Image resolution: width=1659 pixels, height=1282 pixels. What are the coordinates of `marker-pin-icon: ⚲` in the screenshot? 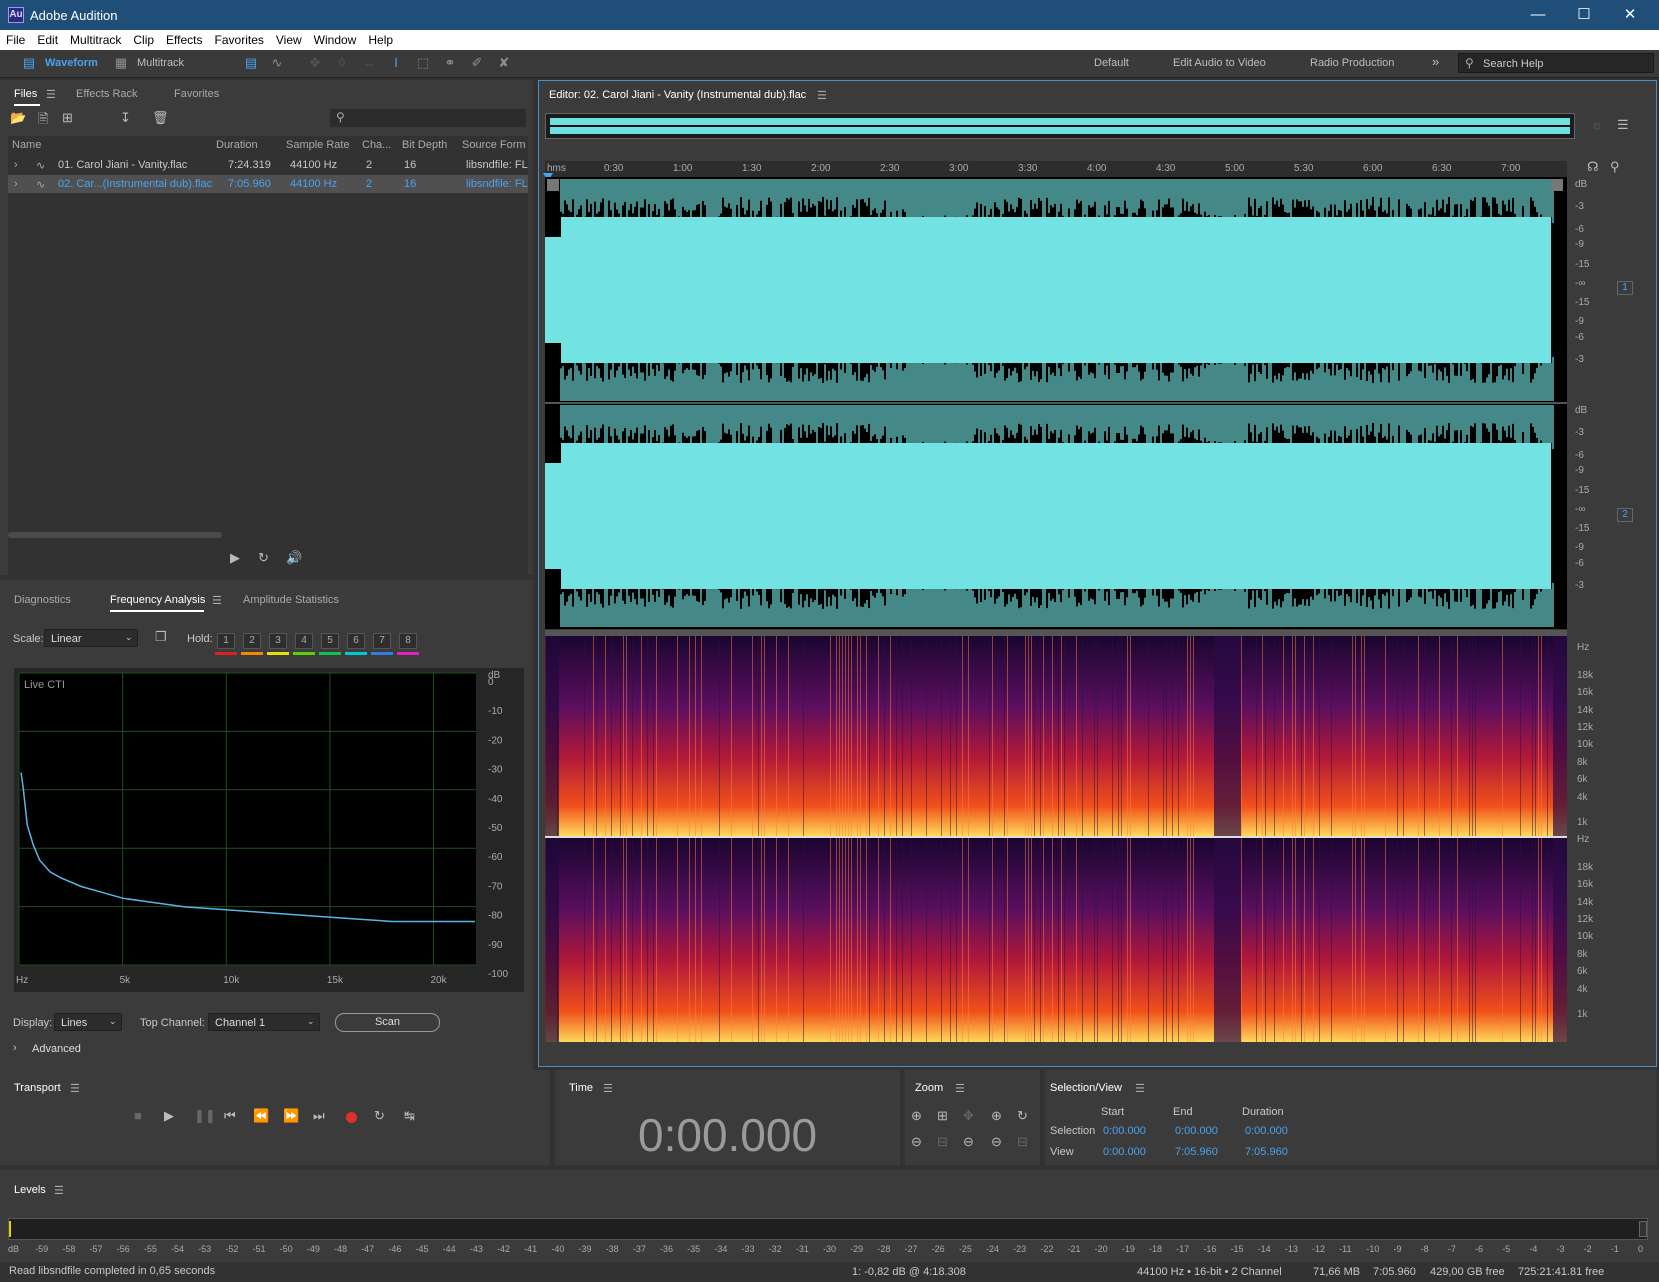 It's located at (1615, 167).